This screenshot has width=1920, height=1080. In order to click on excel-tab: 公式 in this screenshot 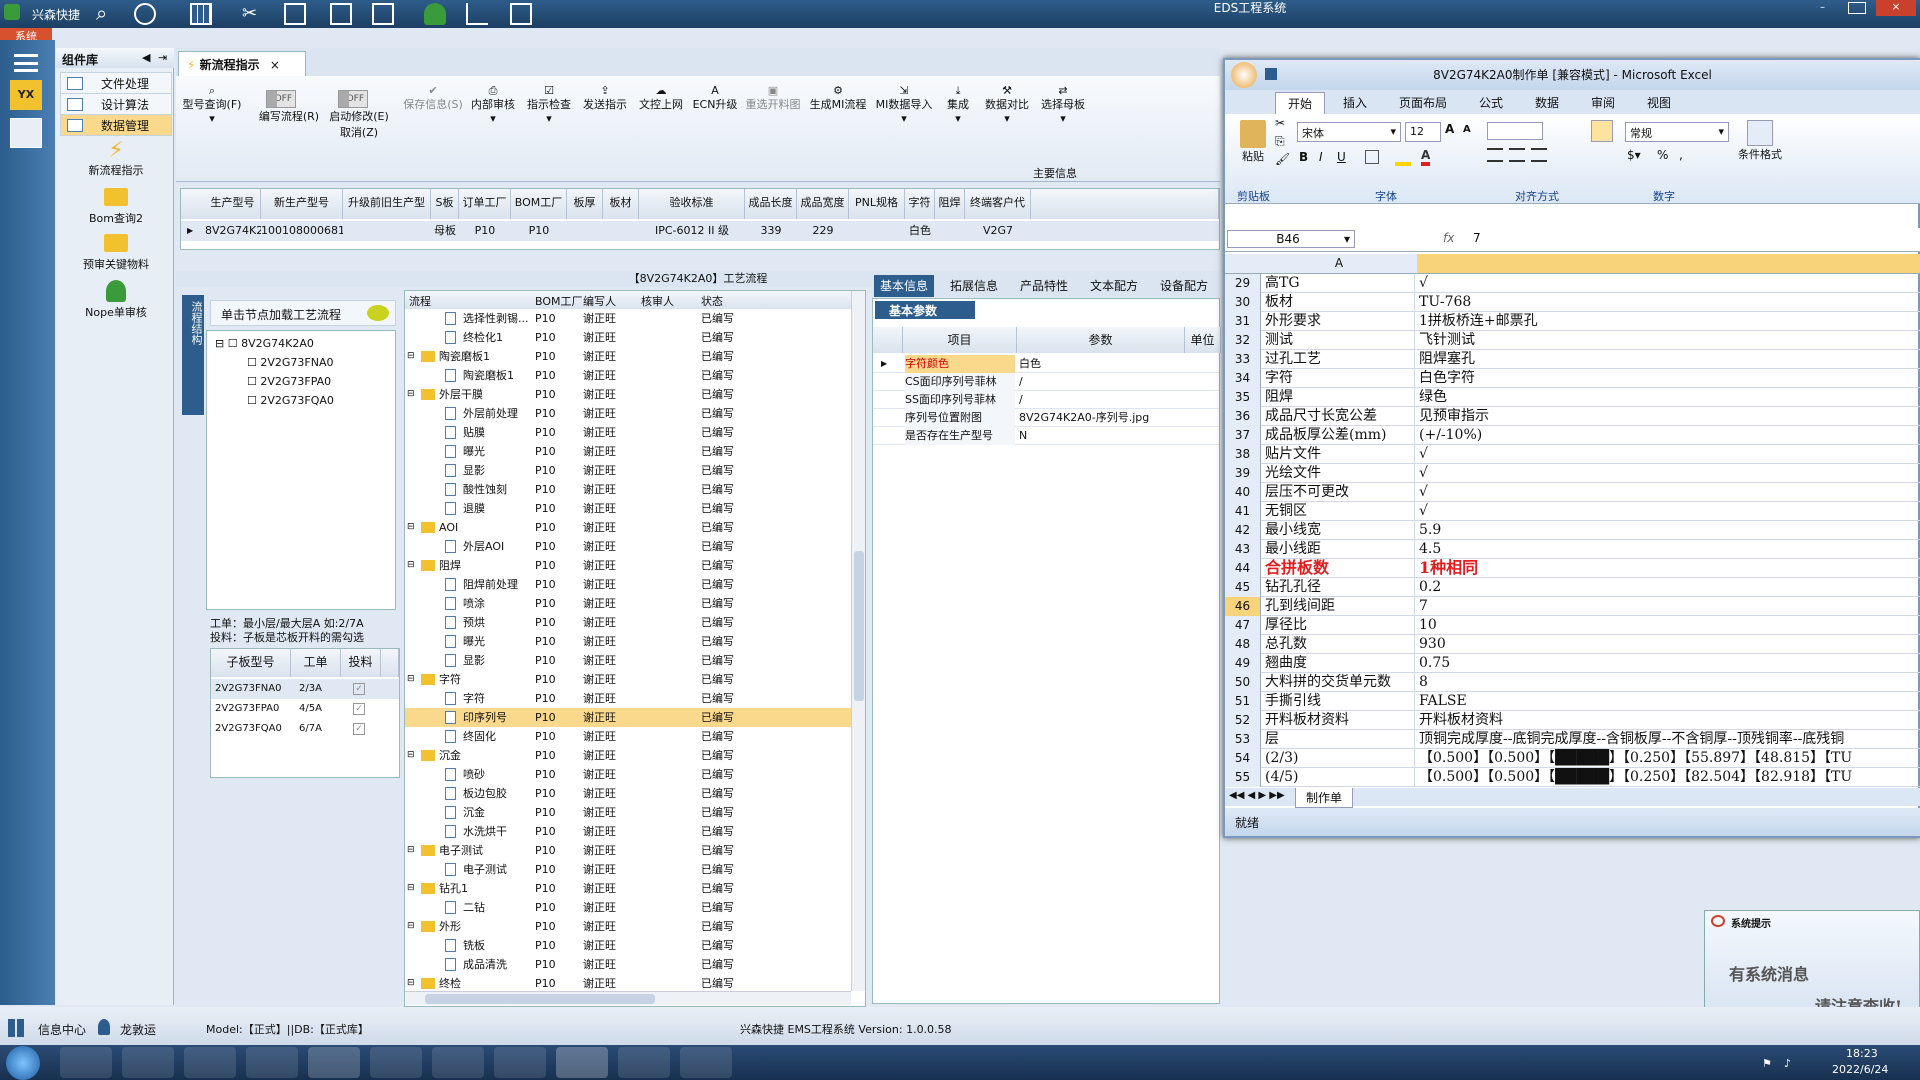, I will do `click(1491, 103)`.